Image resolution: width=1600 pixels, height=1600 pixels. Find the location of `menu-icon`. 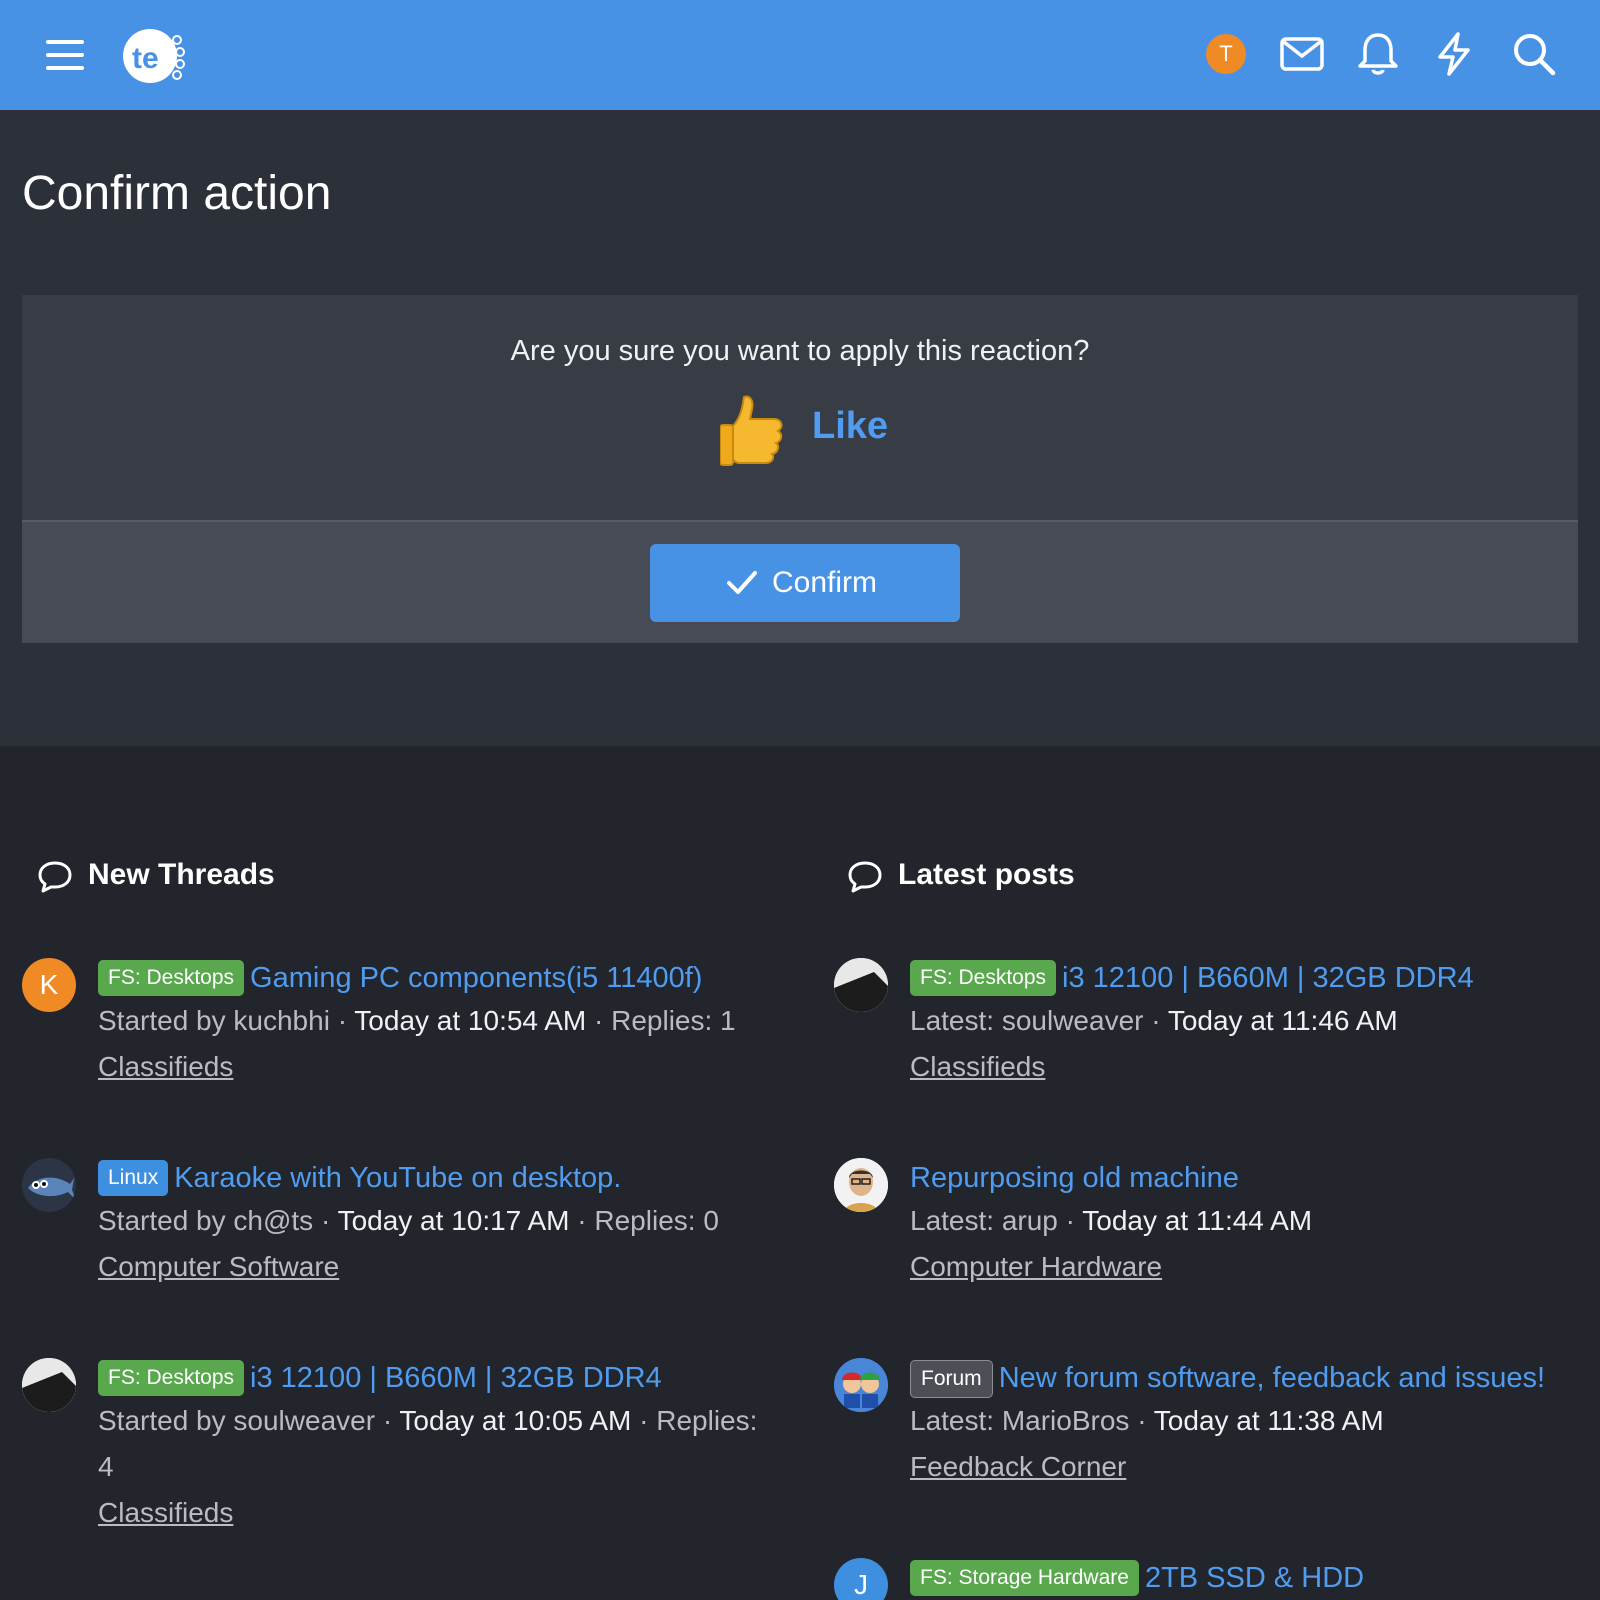

menu-icon is located at coordinates (65, 57).